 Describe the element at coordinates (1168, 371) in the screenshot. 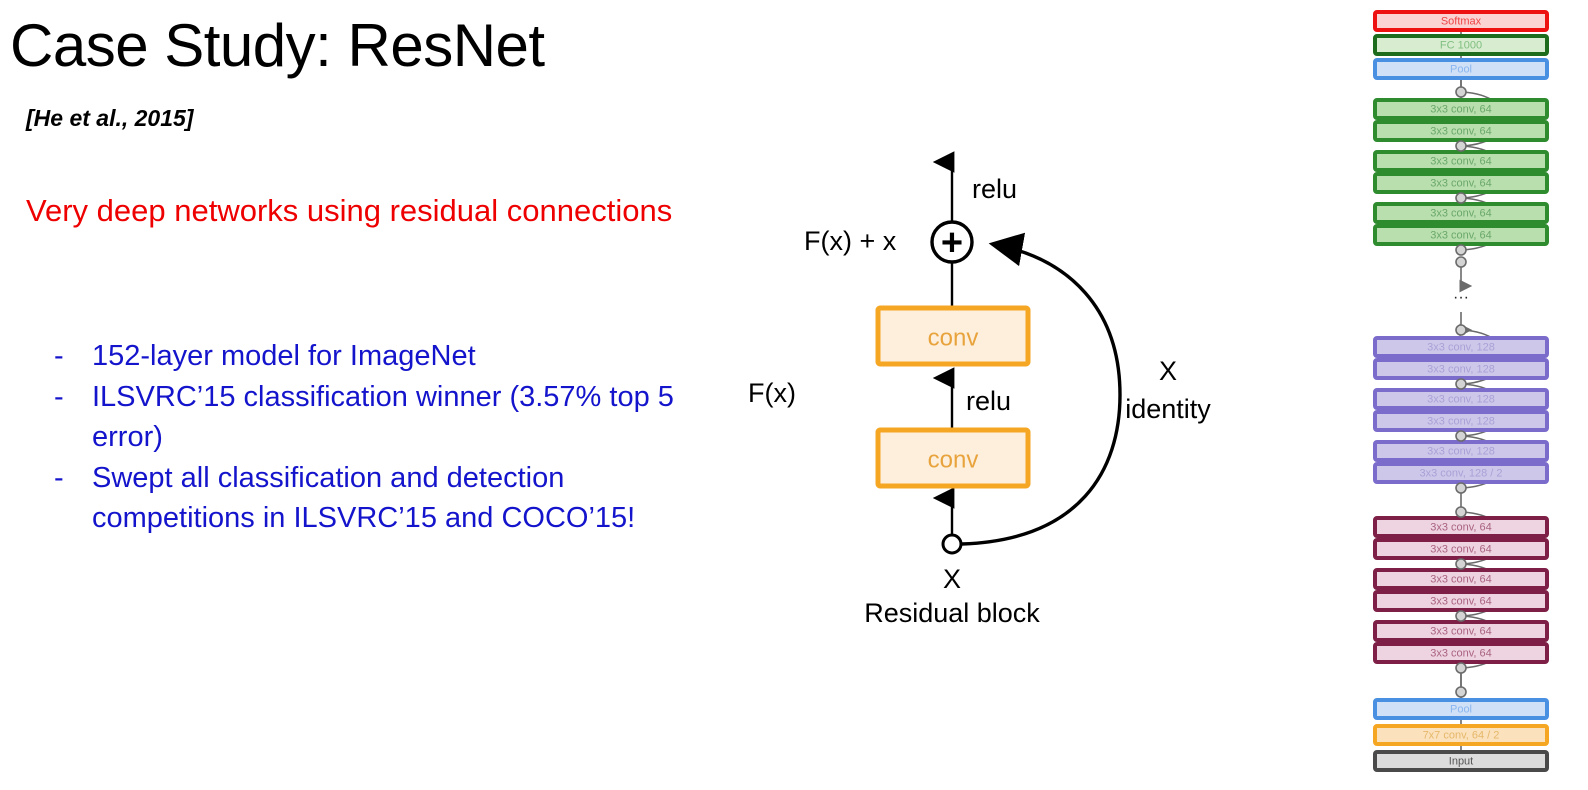

I see `identity-label-x: X` at that location.